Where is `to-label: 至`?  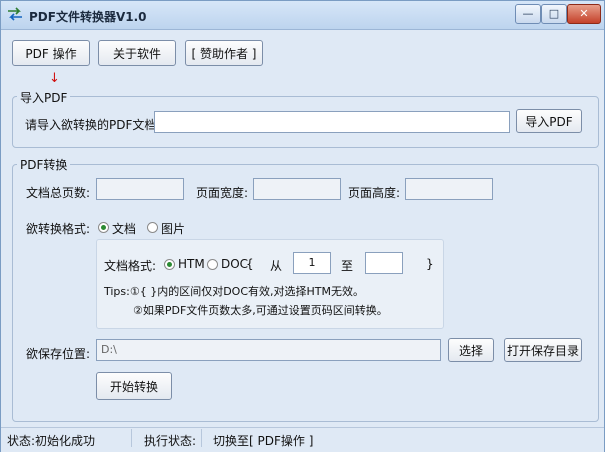 to-label: 至 is located at coordinates (347, 266).